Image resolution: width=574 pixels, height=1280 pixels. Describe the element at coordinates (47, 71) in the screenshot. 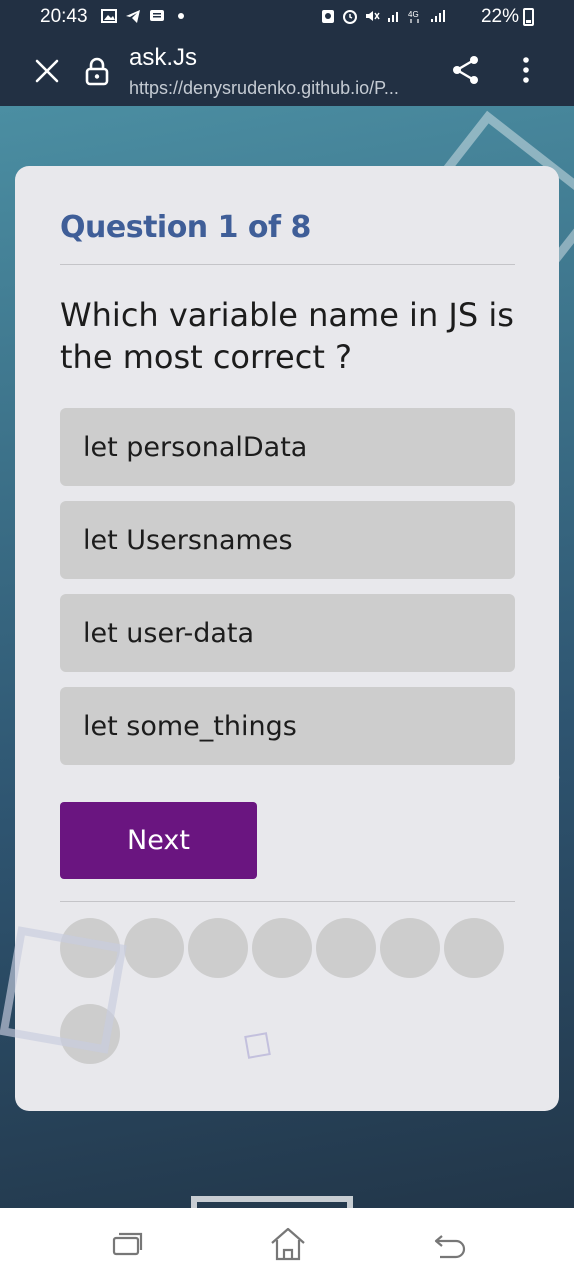

I see `close-icon` at that location.